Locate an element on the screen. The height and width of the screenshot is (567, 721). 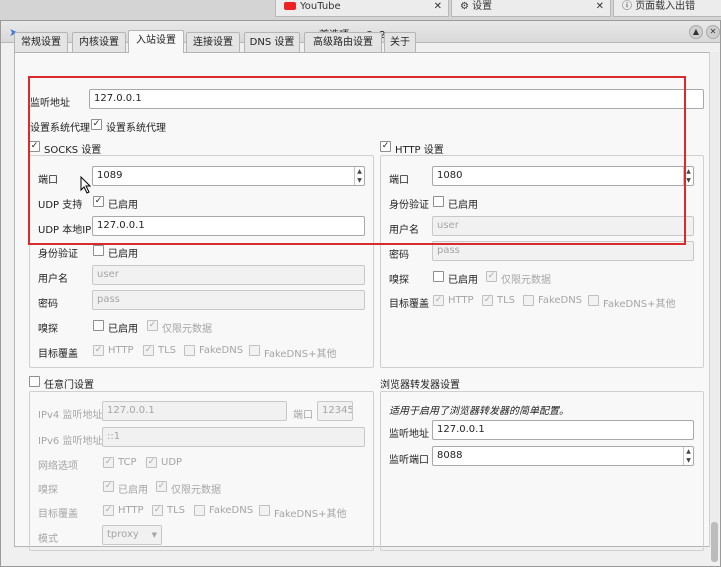
tproxy-port-input: 12345 is located at coordinates (335, 411).